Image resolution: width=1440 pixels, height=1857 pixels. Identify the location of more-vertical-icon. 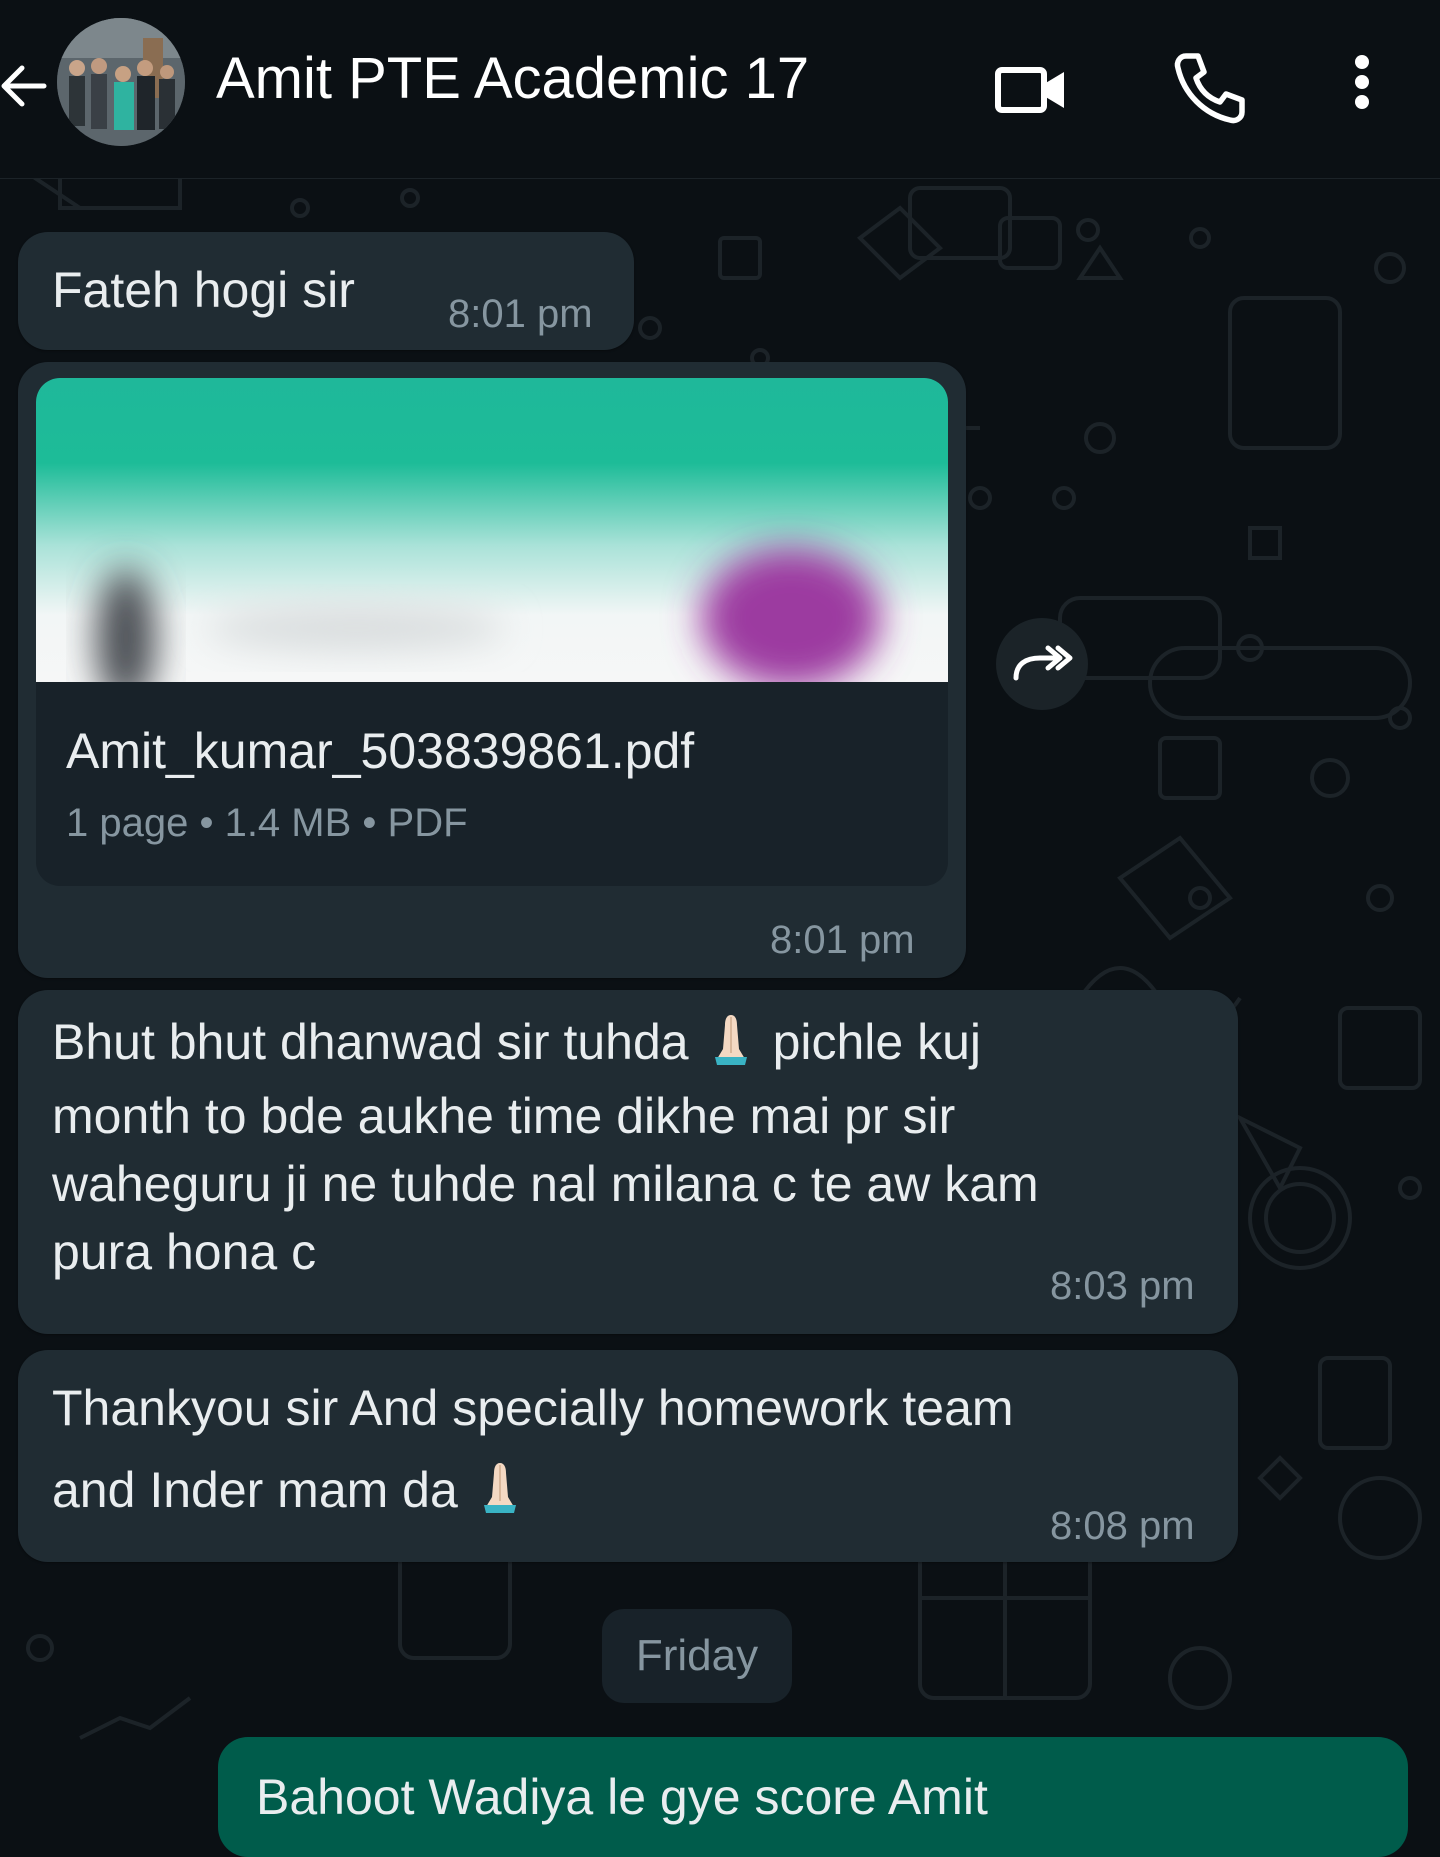
(1362, 82).